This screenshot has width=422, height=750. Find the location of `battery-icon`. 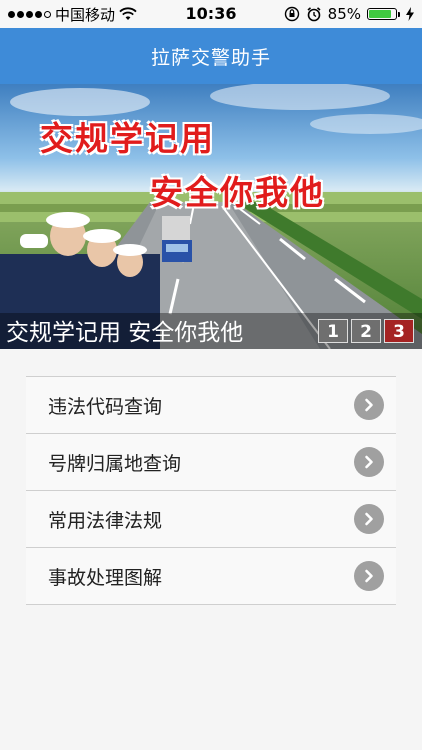

battery-icon is located at coordinates (383, 14).